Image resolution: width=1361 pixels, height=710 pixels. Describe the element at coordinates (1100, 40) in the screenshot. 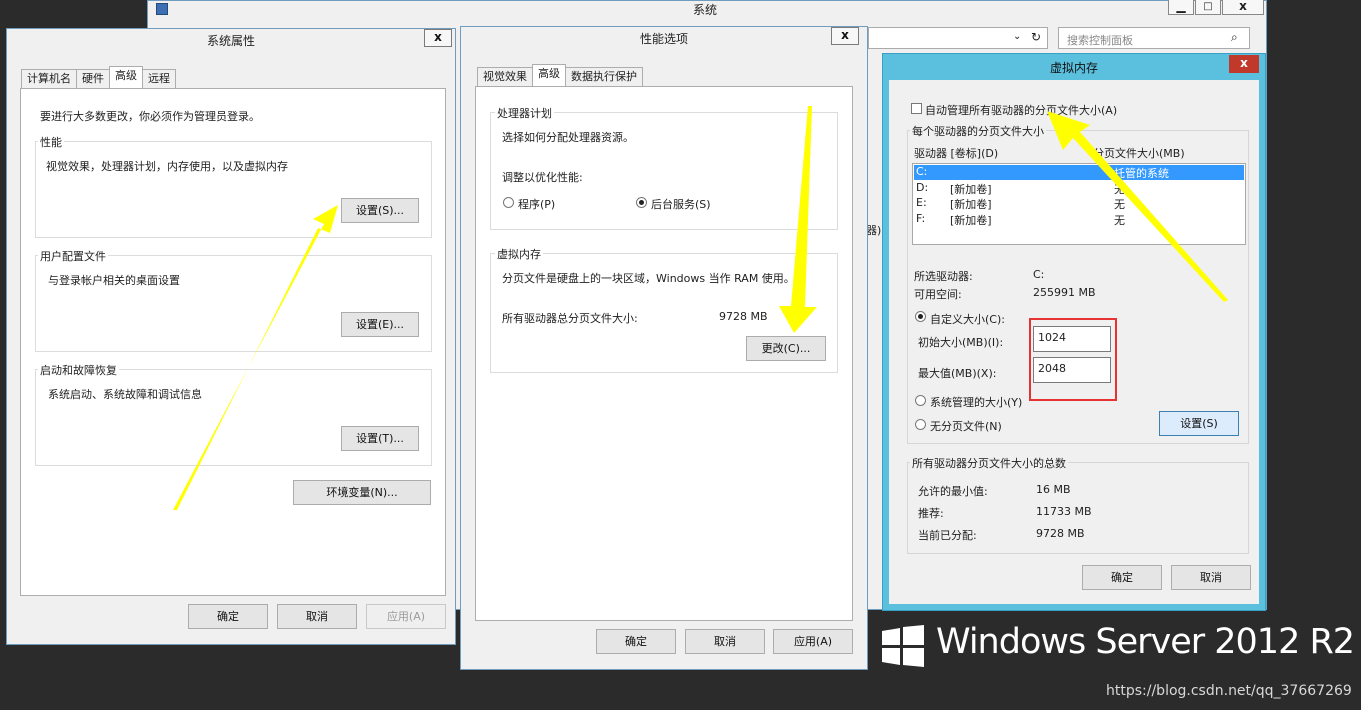

I see `search-placeholder: 搜索控制面板` at that location.